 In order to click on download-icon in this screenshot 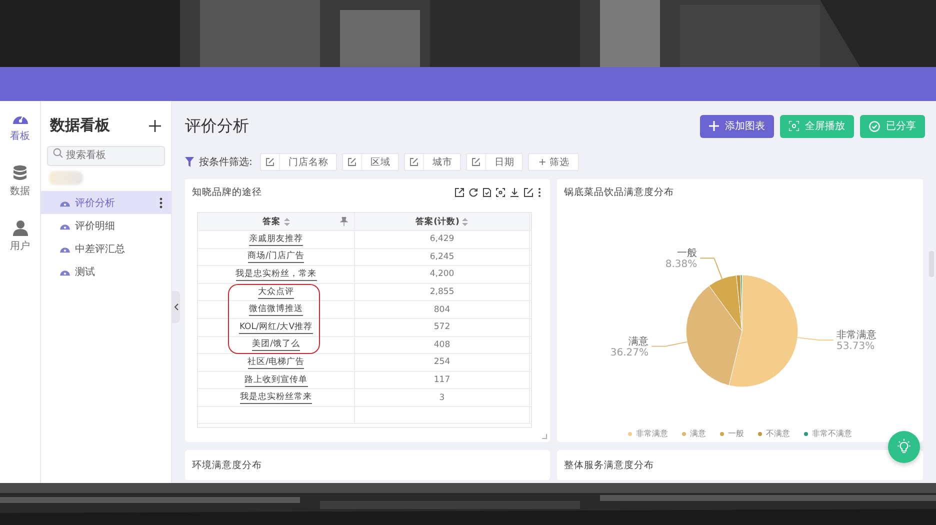, I will do `click(514, 192)`.